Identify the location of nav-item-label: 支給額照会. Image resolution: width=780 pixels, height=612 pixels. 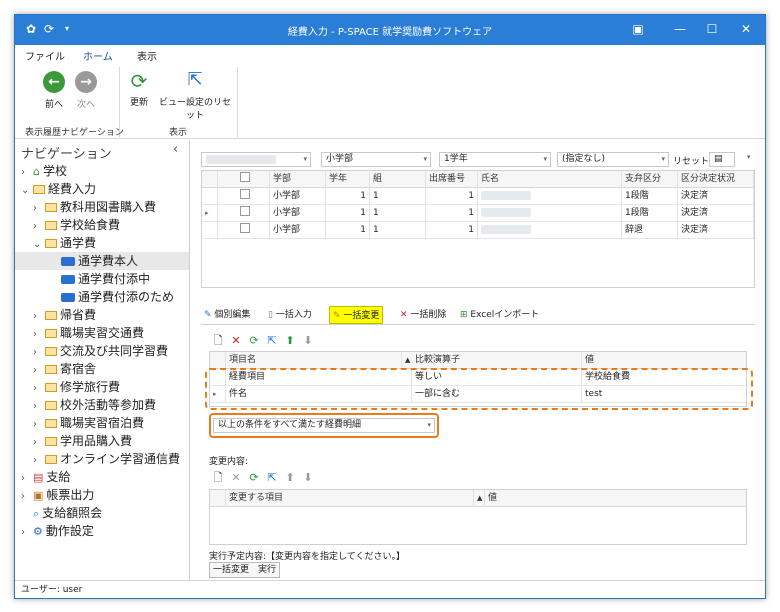
(72, 513).